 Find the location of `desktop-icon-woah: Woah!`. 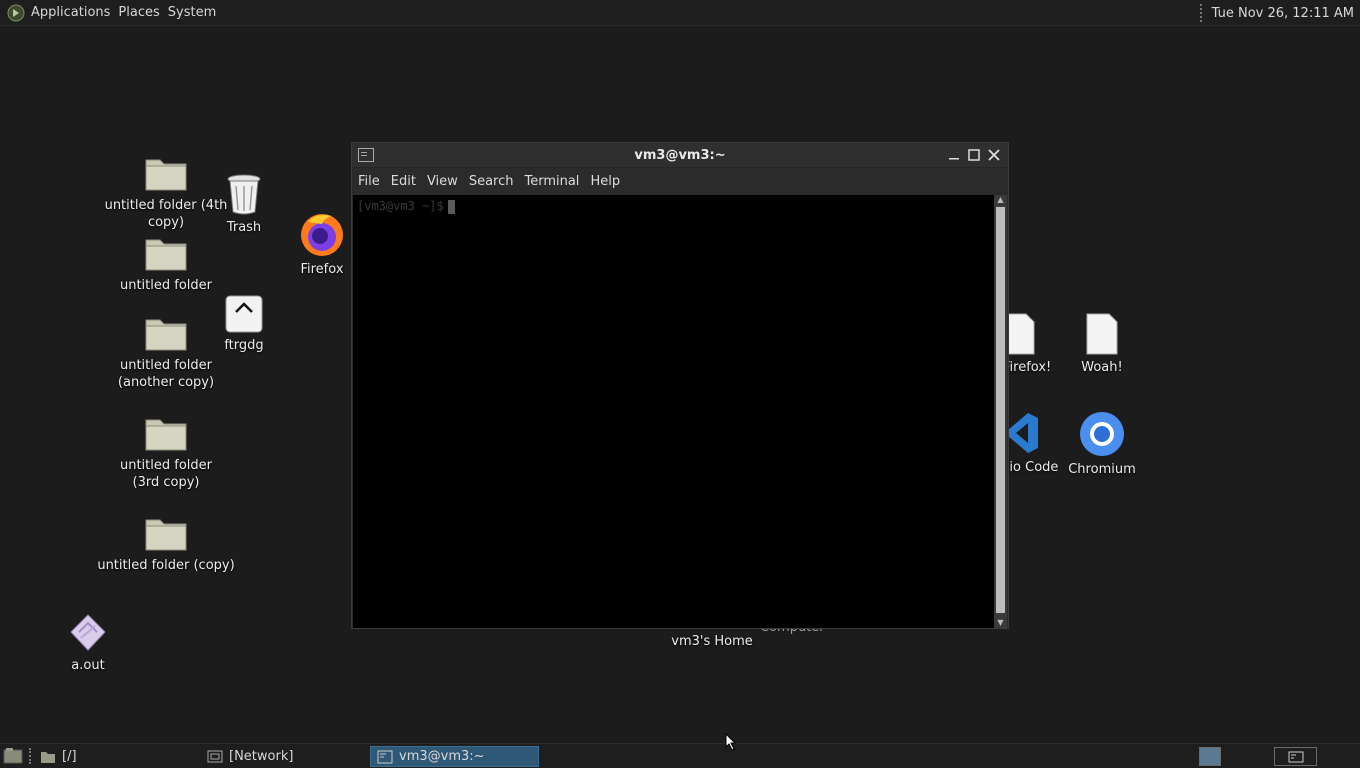

desktop-icon-woah: Woah! is located at coordinates (1102, 344).